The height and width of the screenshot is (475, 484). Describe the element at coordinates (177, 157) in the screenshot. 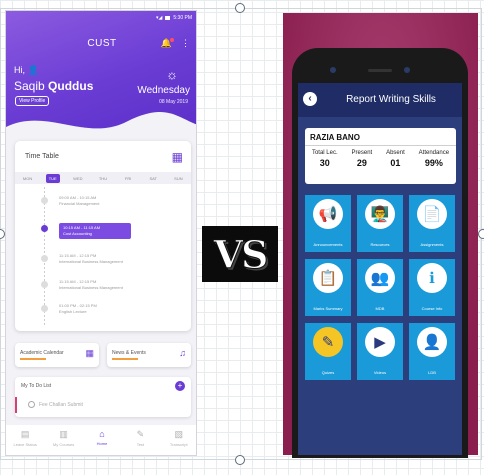

I see `calendar-icon: ▦` at that location.